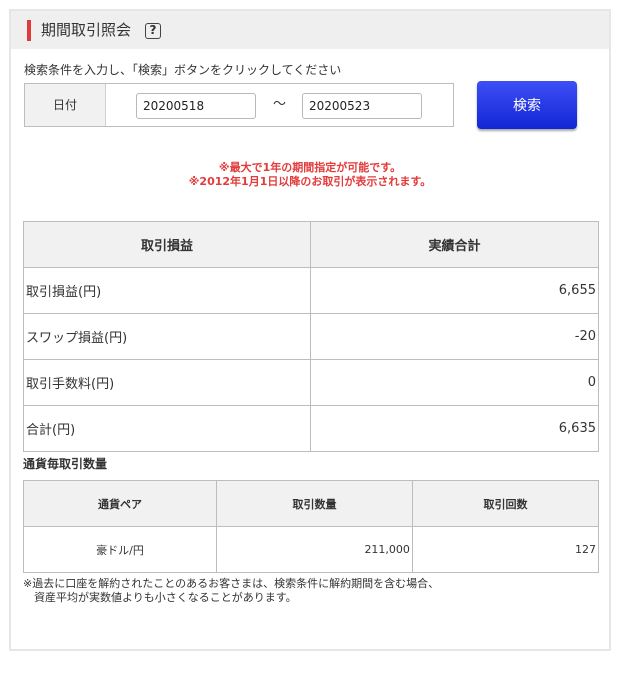 The width and height of the screenshot is (623, 675). What do you see at coordinates (505, 549) in the screenshot?
I see `trade-count: 127` at bounding box center [505, 549].